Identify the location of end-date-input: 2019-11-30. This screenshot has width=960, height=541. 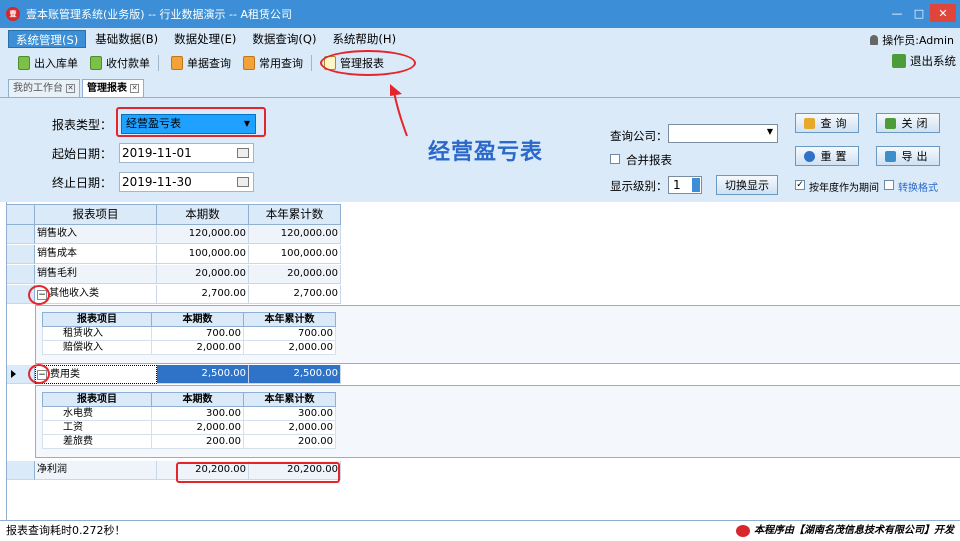
(186, 182).